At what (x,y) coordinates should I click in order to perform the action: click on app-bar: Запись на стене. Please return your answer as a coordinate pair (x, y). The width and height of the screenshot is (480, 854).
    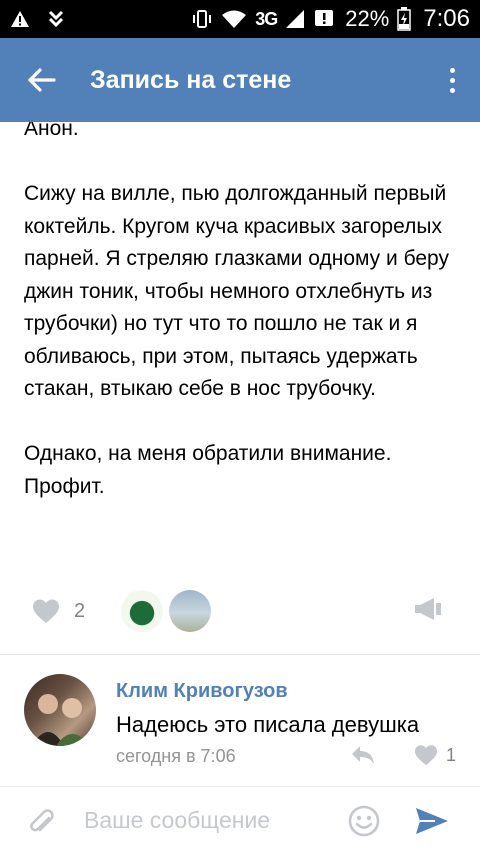
    Looking at the image, I should click on (240, 80).